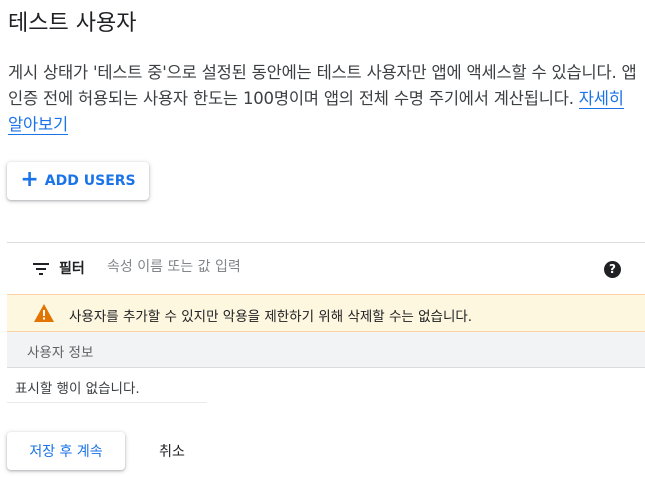 This screenshot has height=477, width=645. Describe the element at coordinates (60, 351) in the screenshot. I see `column-header-user-info: 사용자 정보` at that location.